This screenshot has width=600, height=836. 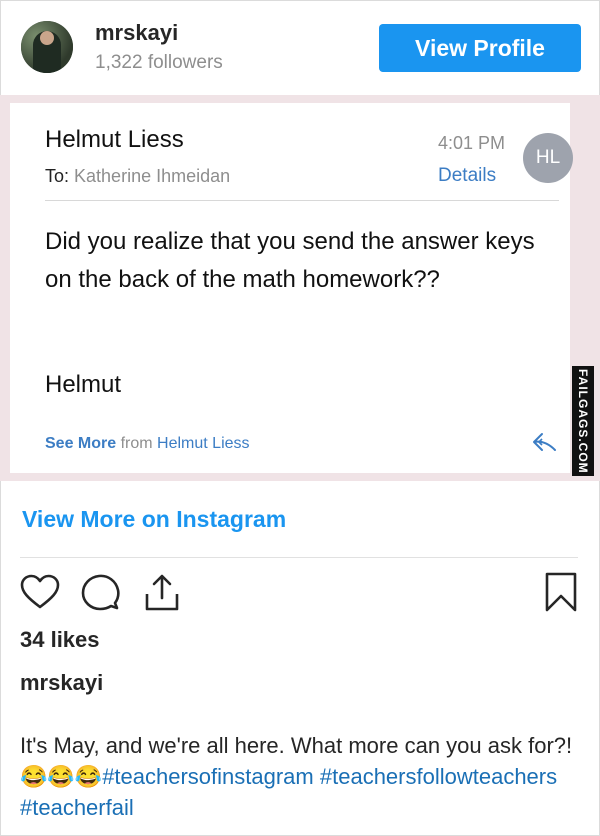 I want to click on see-more-sender: Helmut Liess, so click(x=203, y=443).